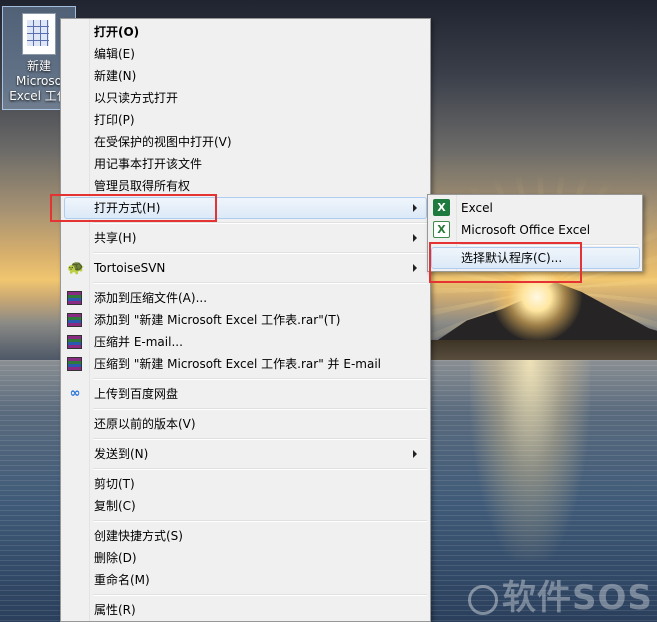  I want to click on menu-item-create-shortcut: 创建快捷方式(S), so click(245, 536).